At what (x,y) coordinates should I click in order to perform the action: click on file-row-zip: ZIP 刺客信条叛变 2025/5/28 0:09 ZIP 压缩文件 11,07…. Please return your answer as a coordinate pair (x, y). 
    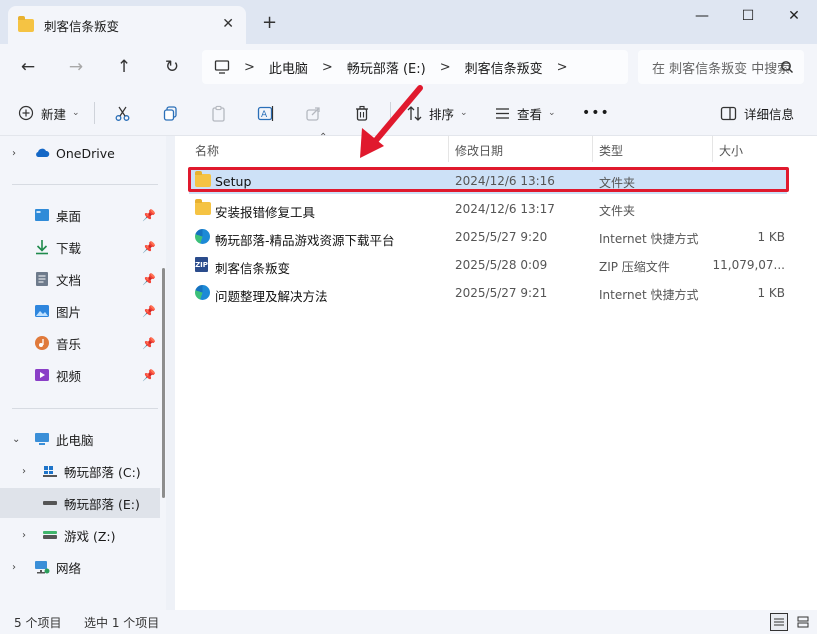
    Looking at the image, I should click on (488, 265).